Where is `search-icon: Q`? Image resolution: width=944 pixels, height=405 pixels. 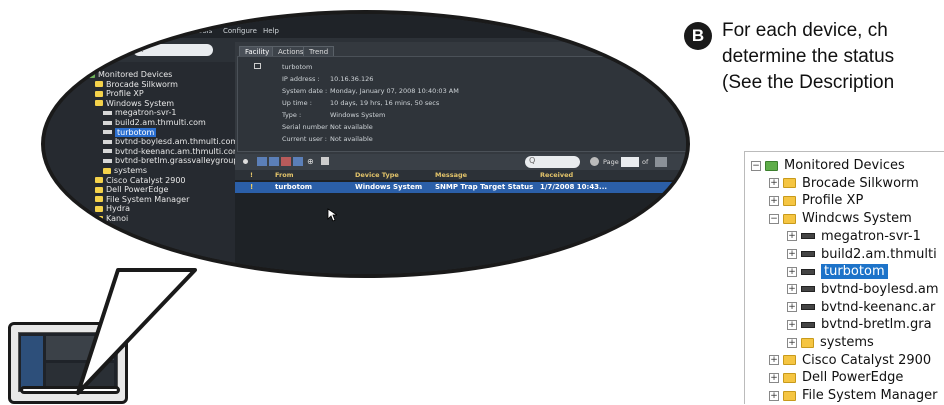
search-icon: Q is located at coordinates (141, 48).